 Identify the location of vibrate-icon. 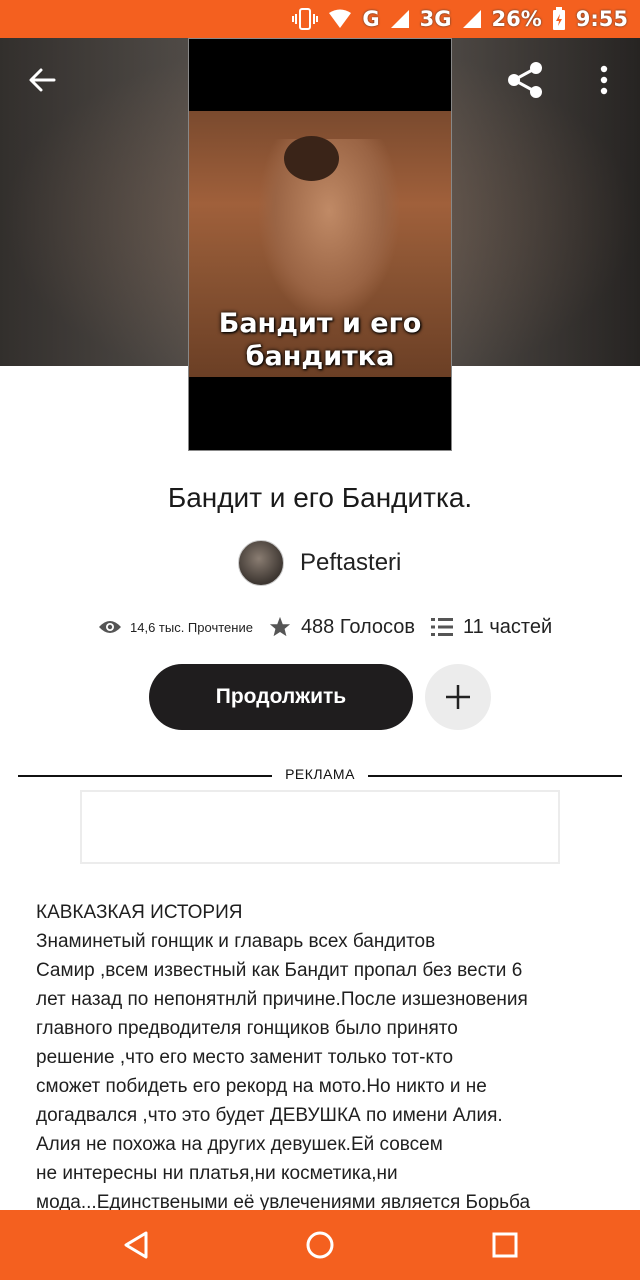
(305, 19).